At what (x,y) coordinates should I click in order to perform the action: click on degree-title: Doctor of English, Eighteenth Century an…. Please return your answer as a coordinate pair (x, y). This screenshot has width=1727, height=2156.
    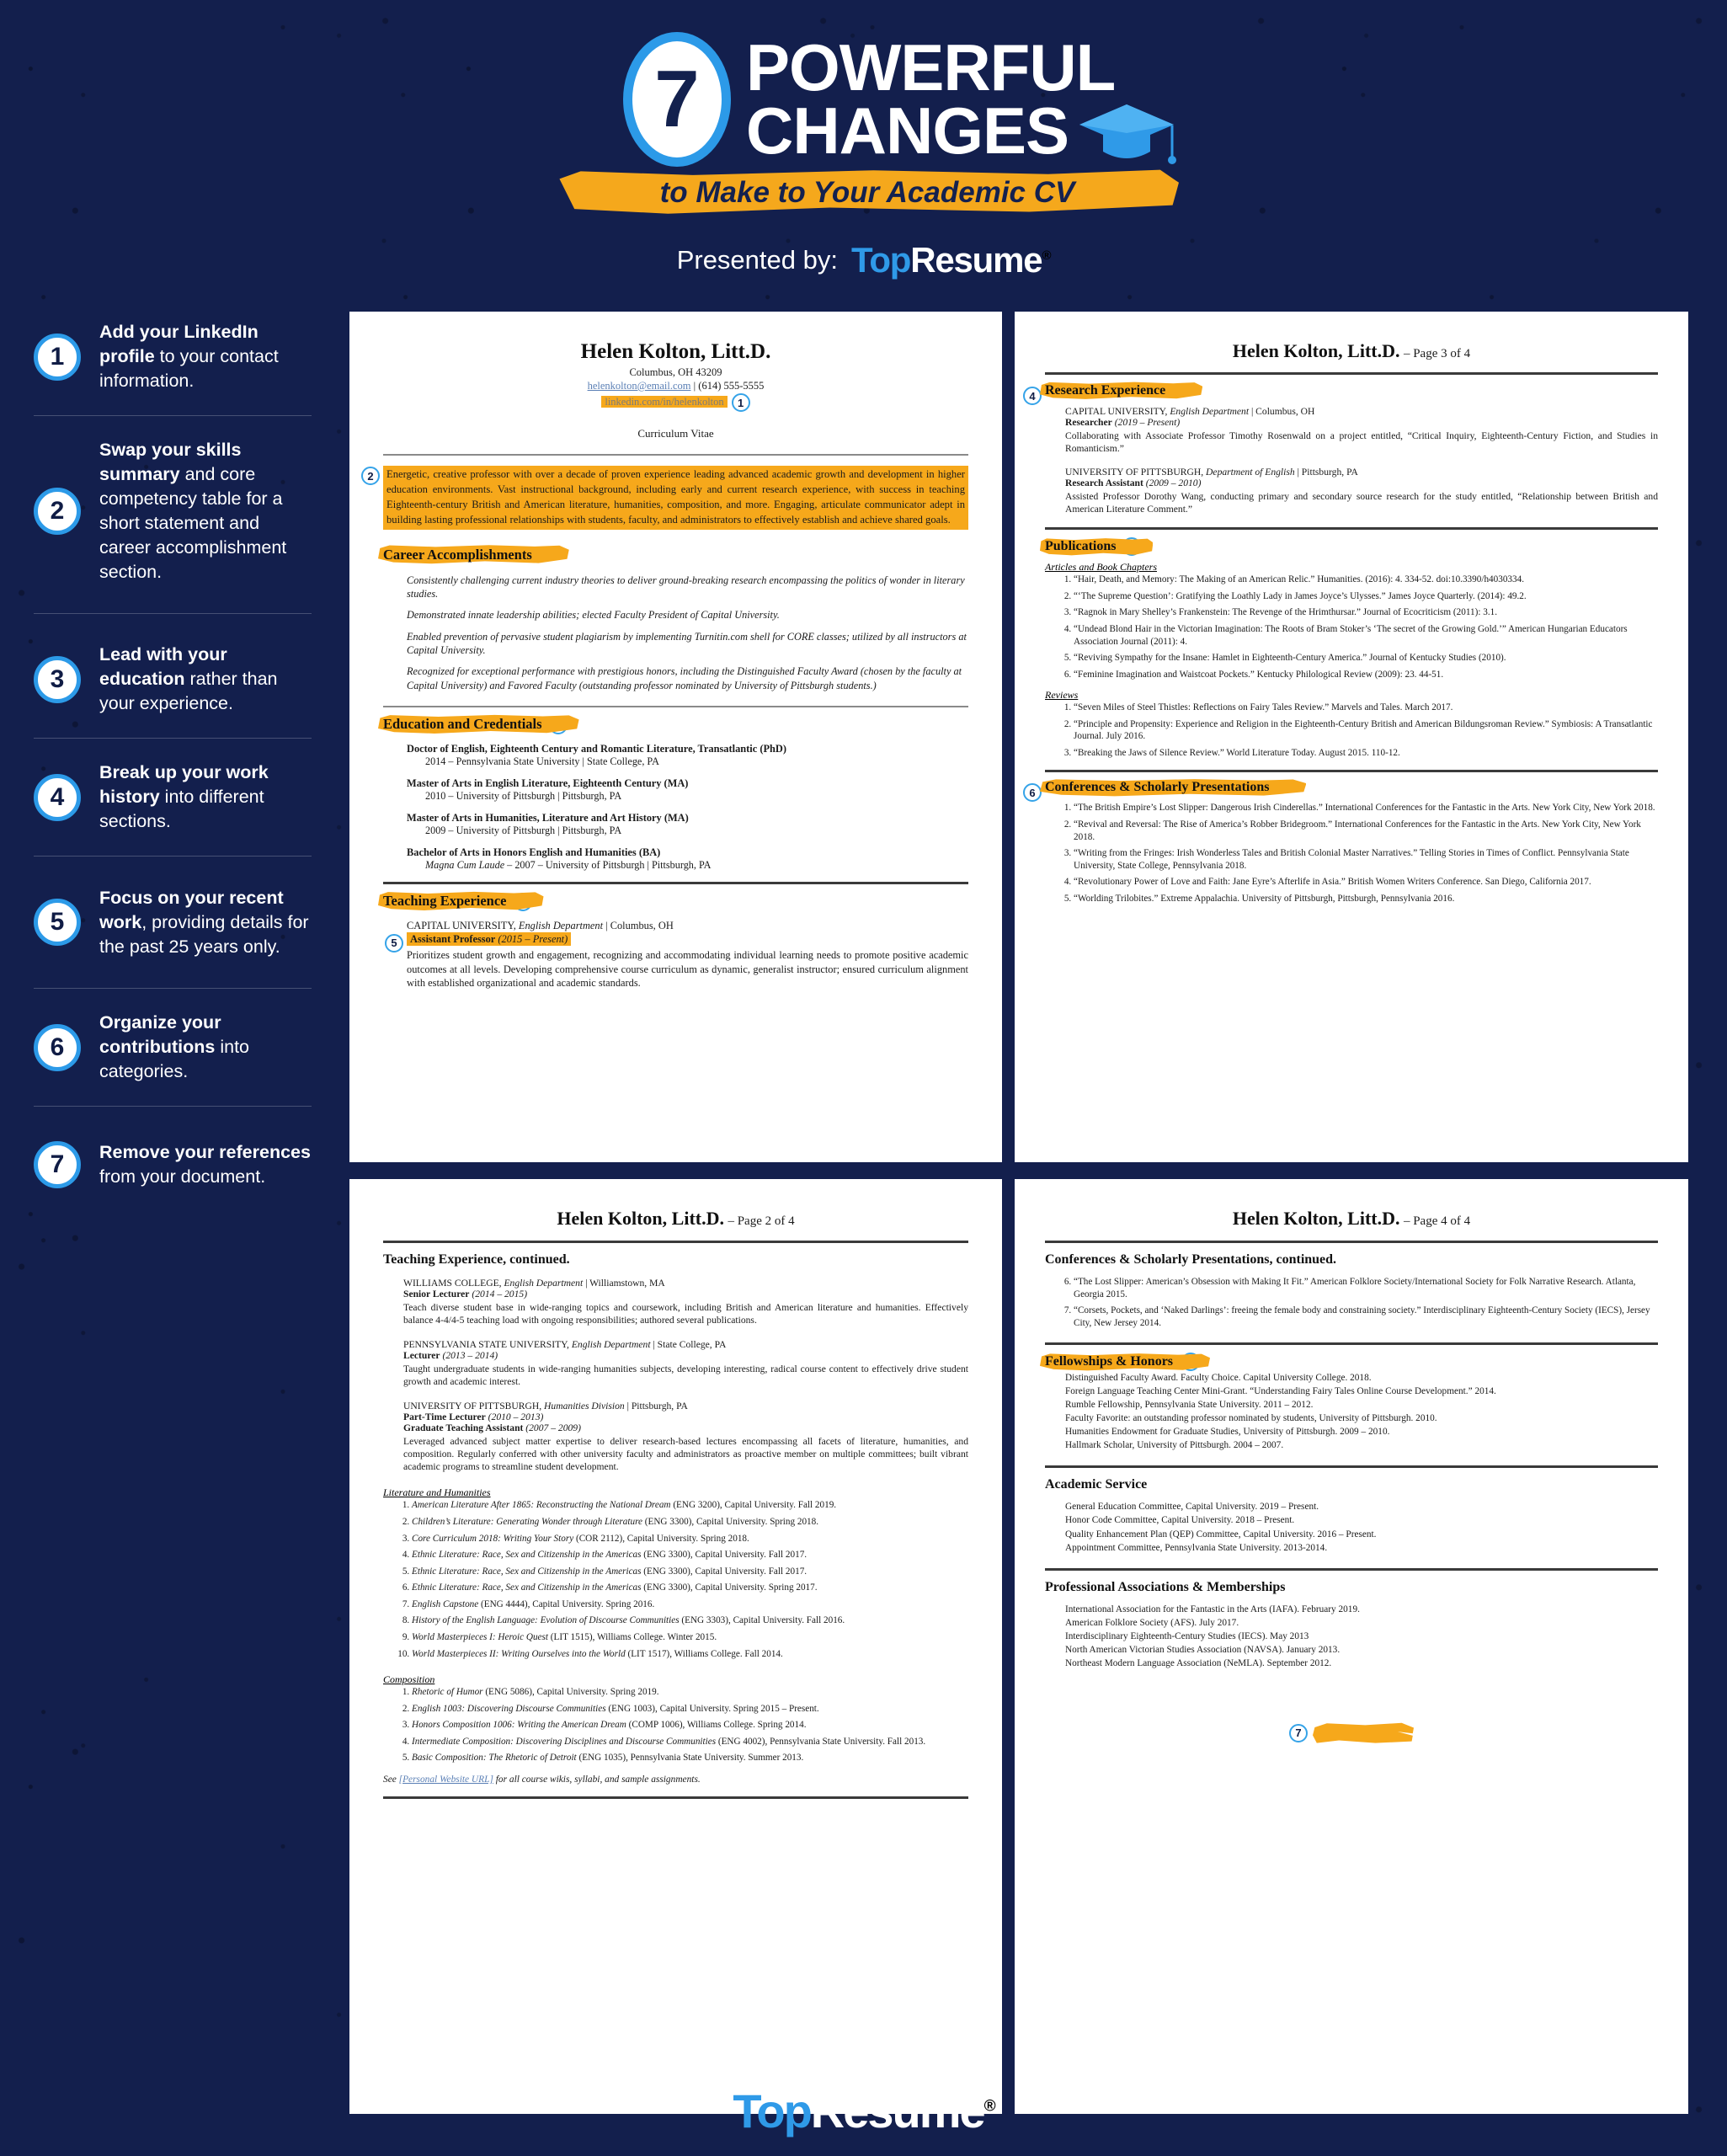
    Looking at the image, I should click on (597, 748).